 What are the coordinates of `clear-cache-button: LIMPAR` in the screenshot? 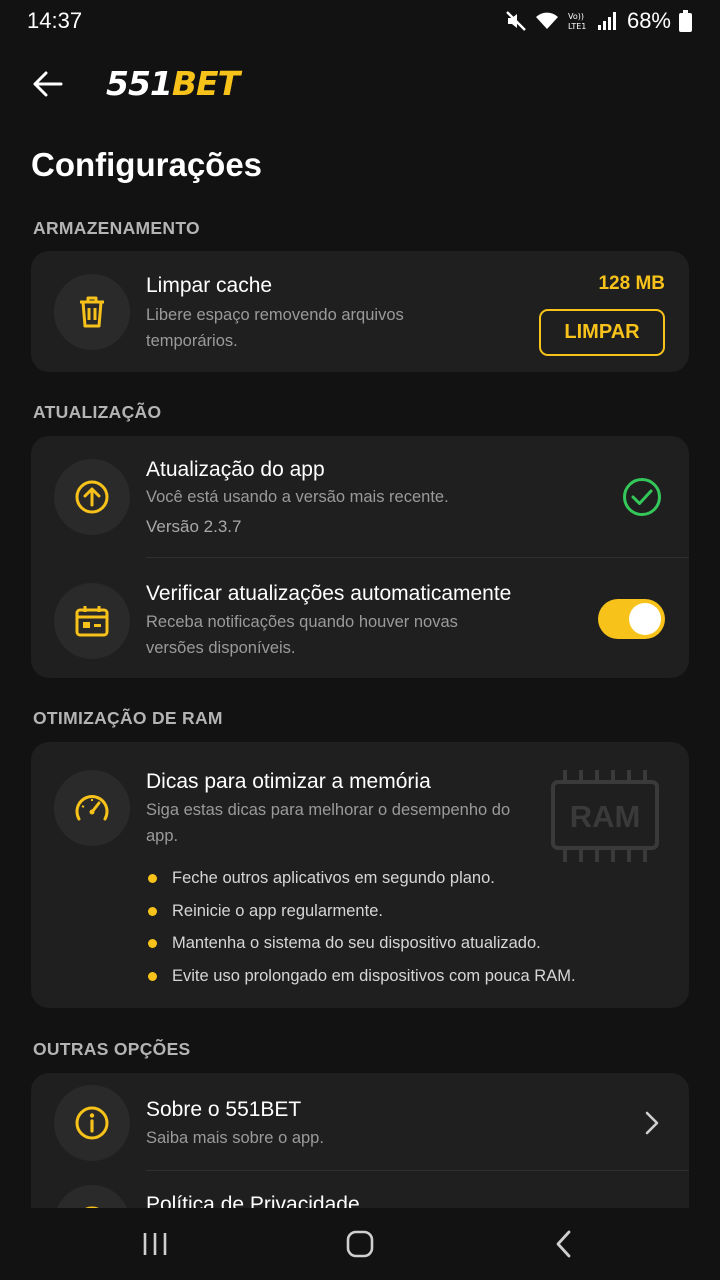 It's located at (602, 332).